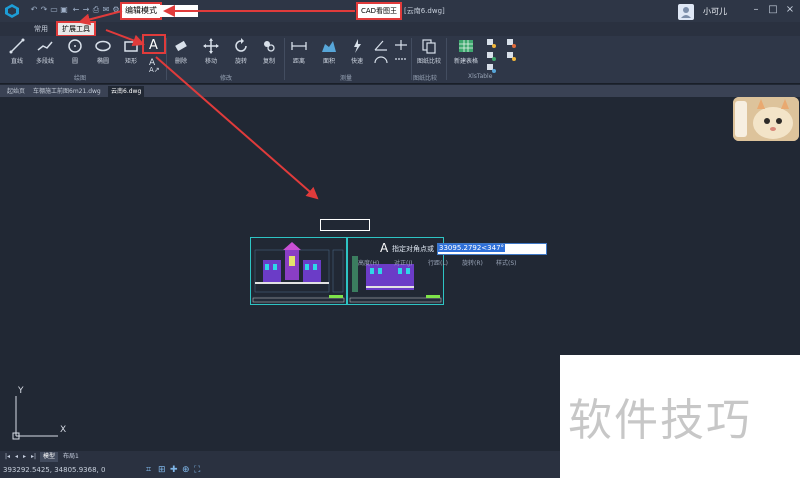 The width and height of the screenshot is (800, 478). I want to click on distance-tool: 距离, so click(299, 53).